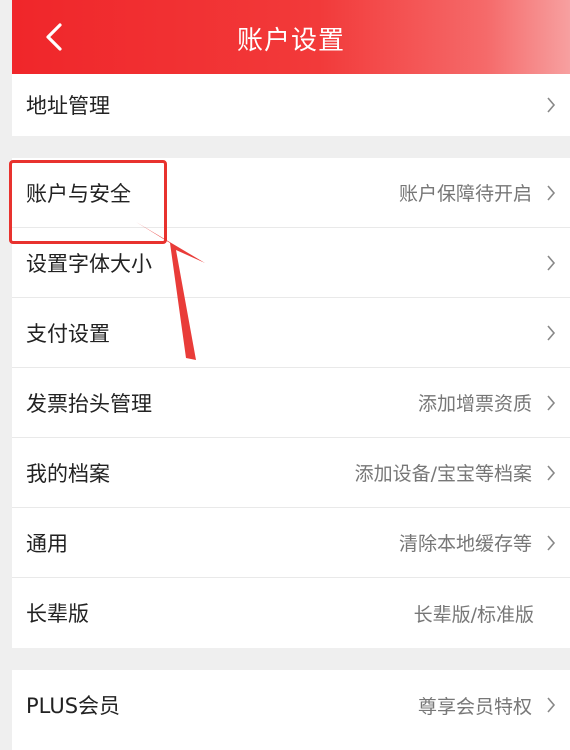 Image resolution: width=570 pixels, height=750 pixels. Describe the element at coordinates (170, 291) in the screenshot. I see `annotation-arrow-icon` at that location.